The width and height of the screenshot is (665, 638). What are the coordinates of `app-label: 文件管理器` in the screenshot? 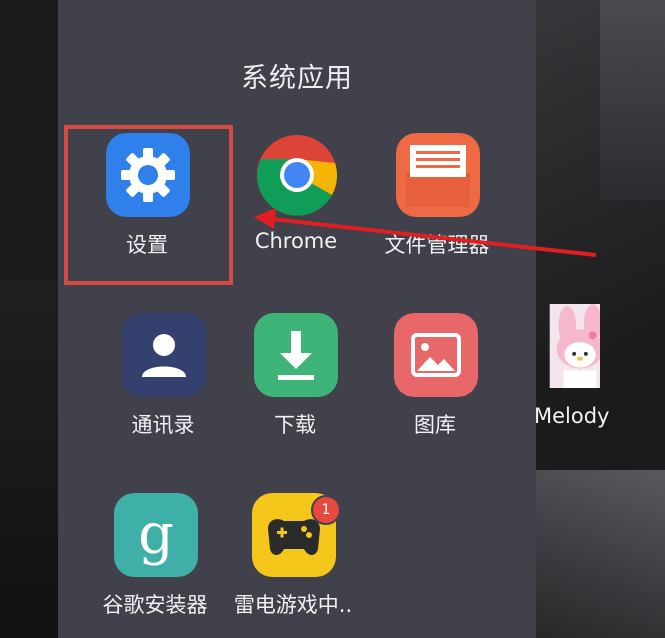 It's located at (437, 245).